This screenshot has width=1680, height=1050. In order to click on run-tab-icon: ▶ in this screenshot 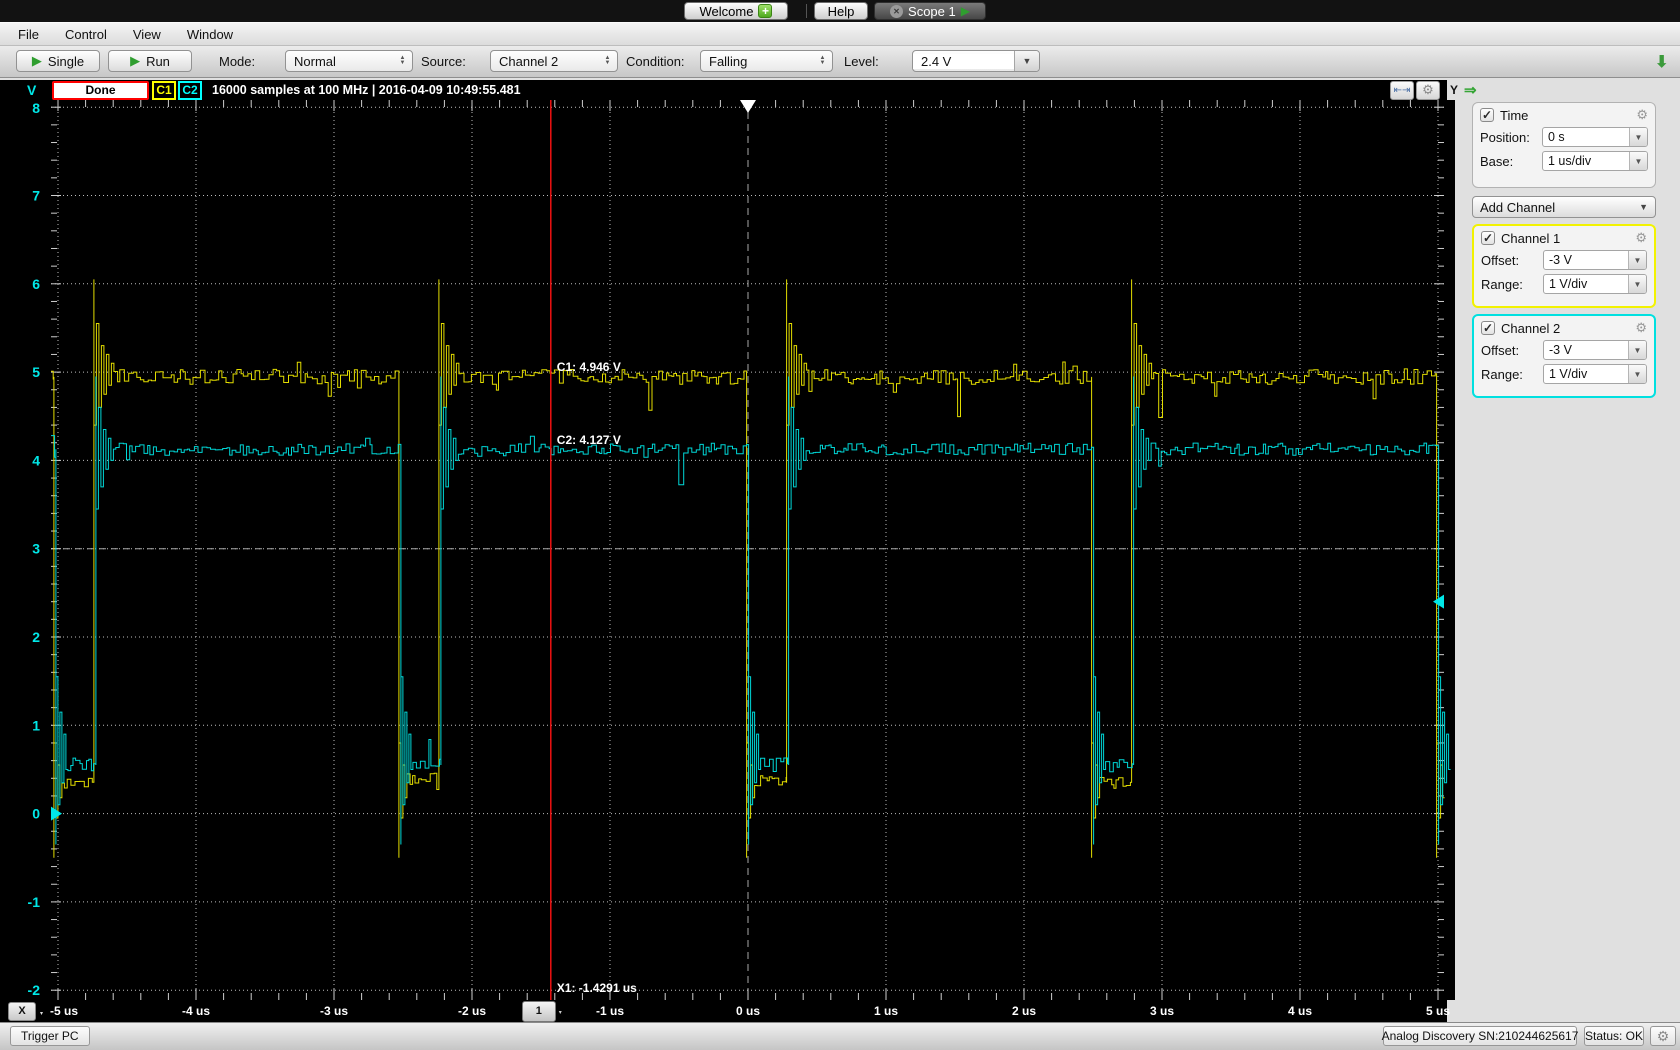, I will do `click(965, 11)`.